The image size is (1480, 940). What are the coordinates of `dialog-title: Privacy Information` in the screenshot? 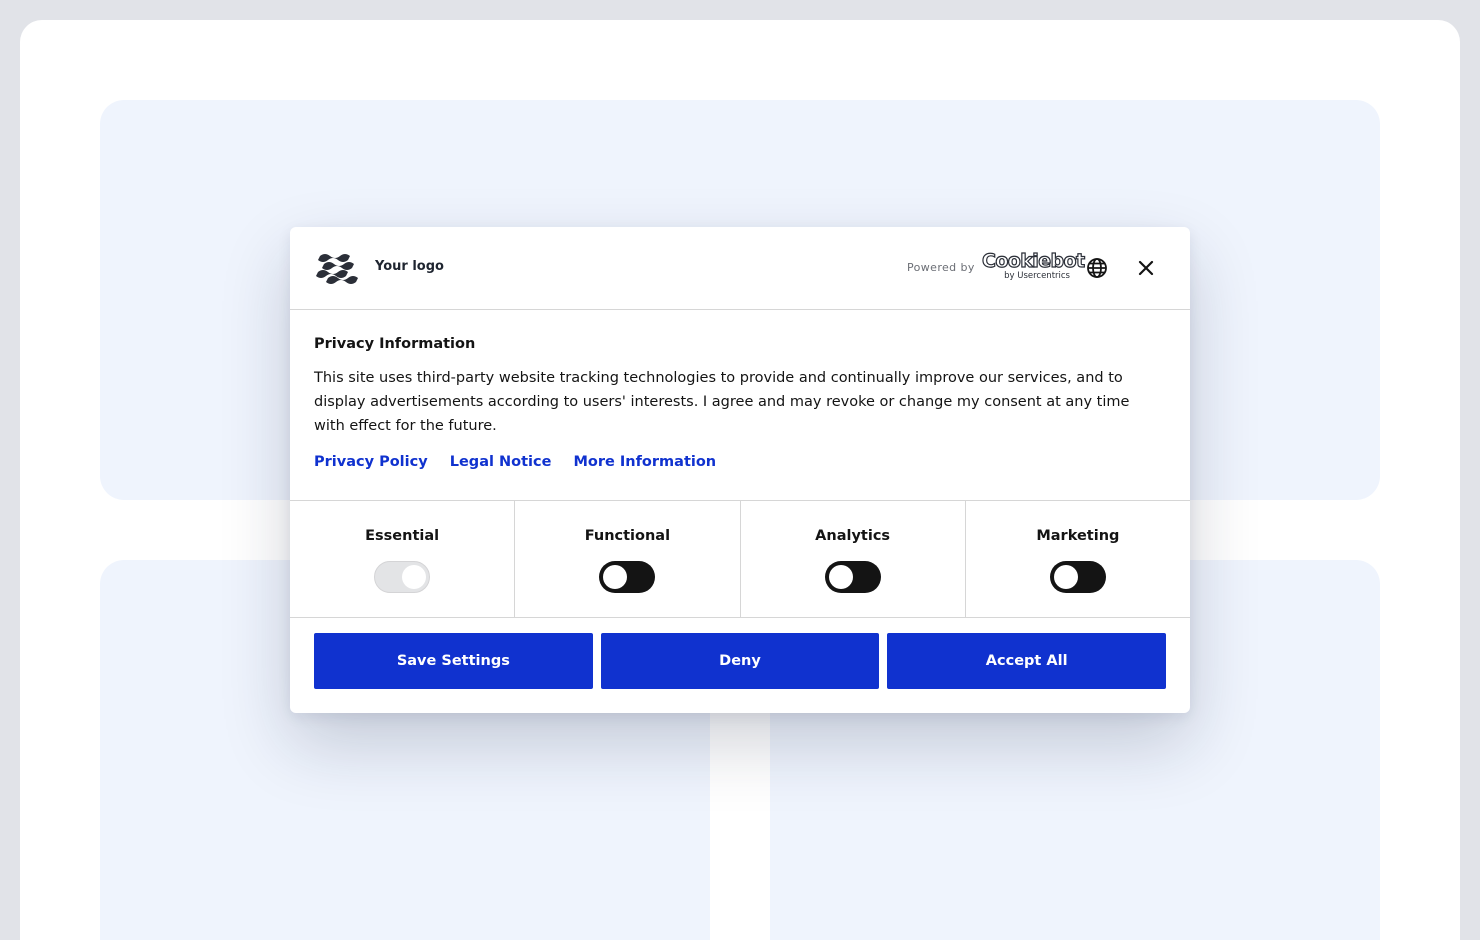 It's located at (395, 344).